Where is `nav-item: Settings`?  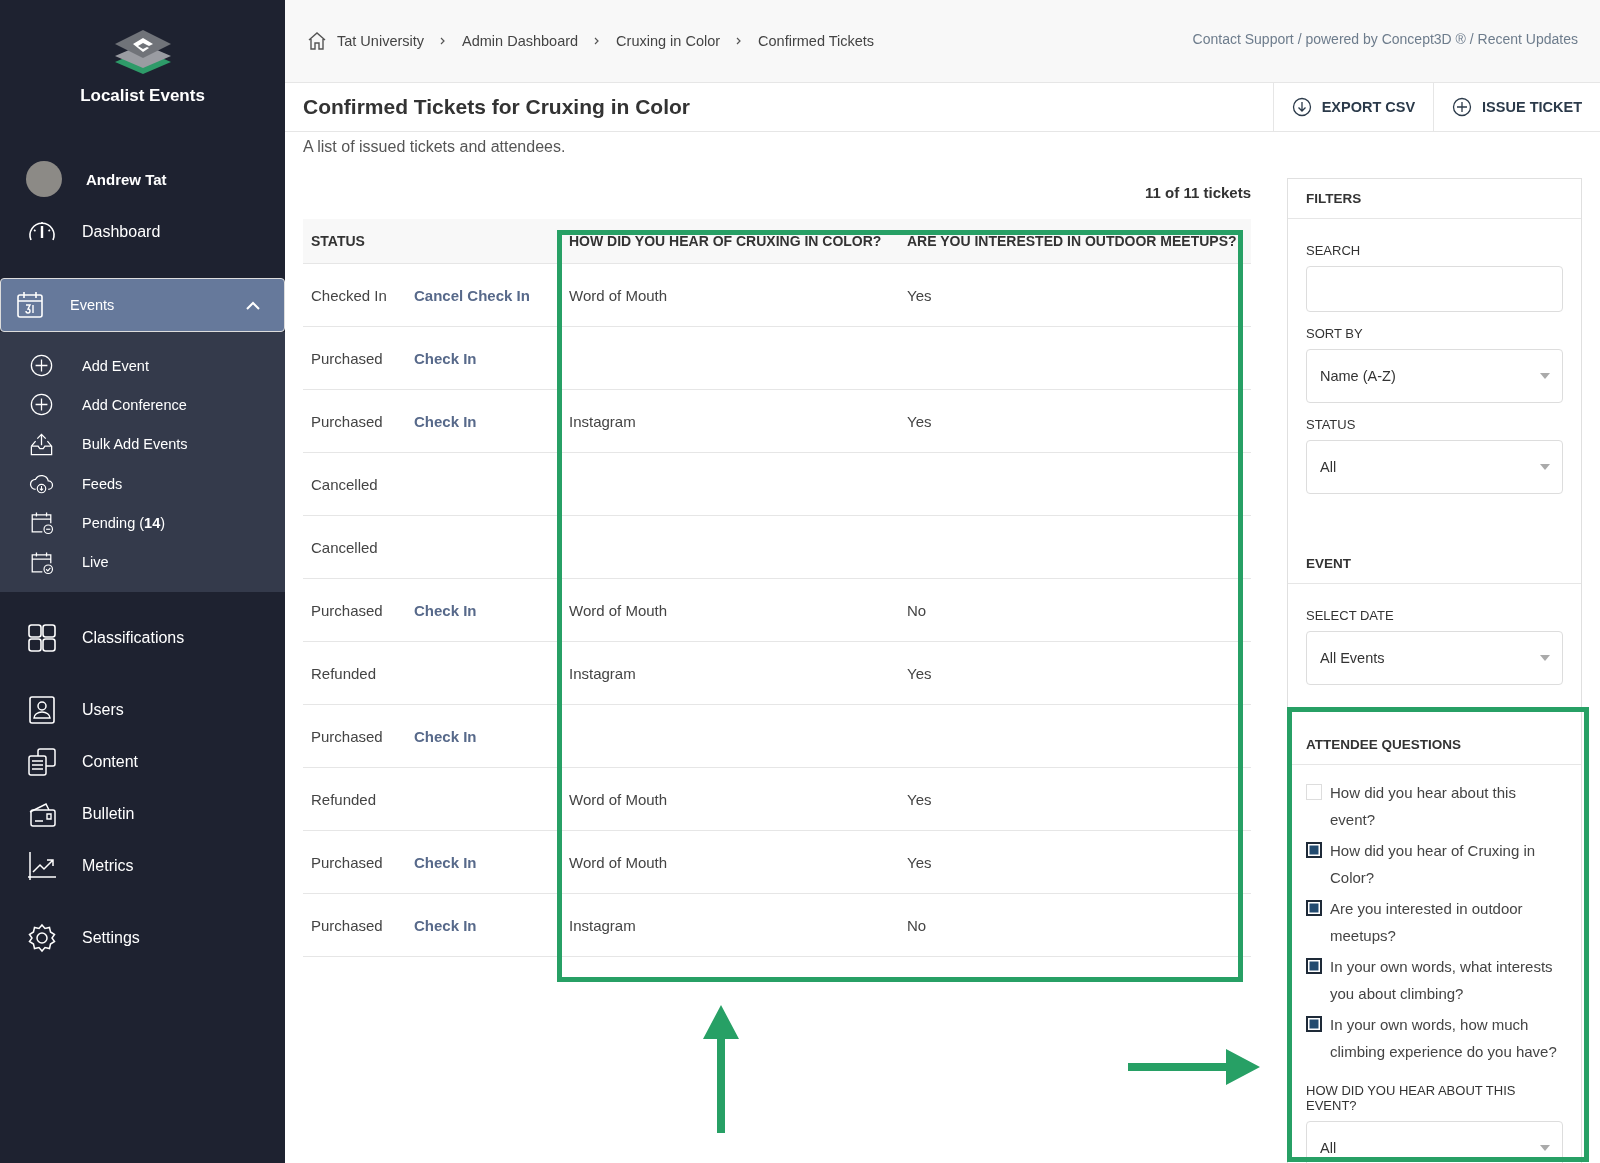 nav-item: Settings is located at coordinates (142, 937).